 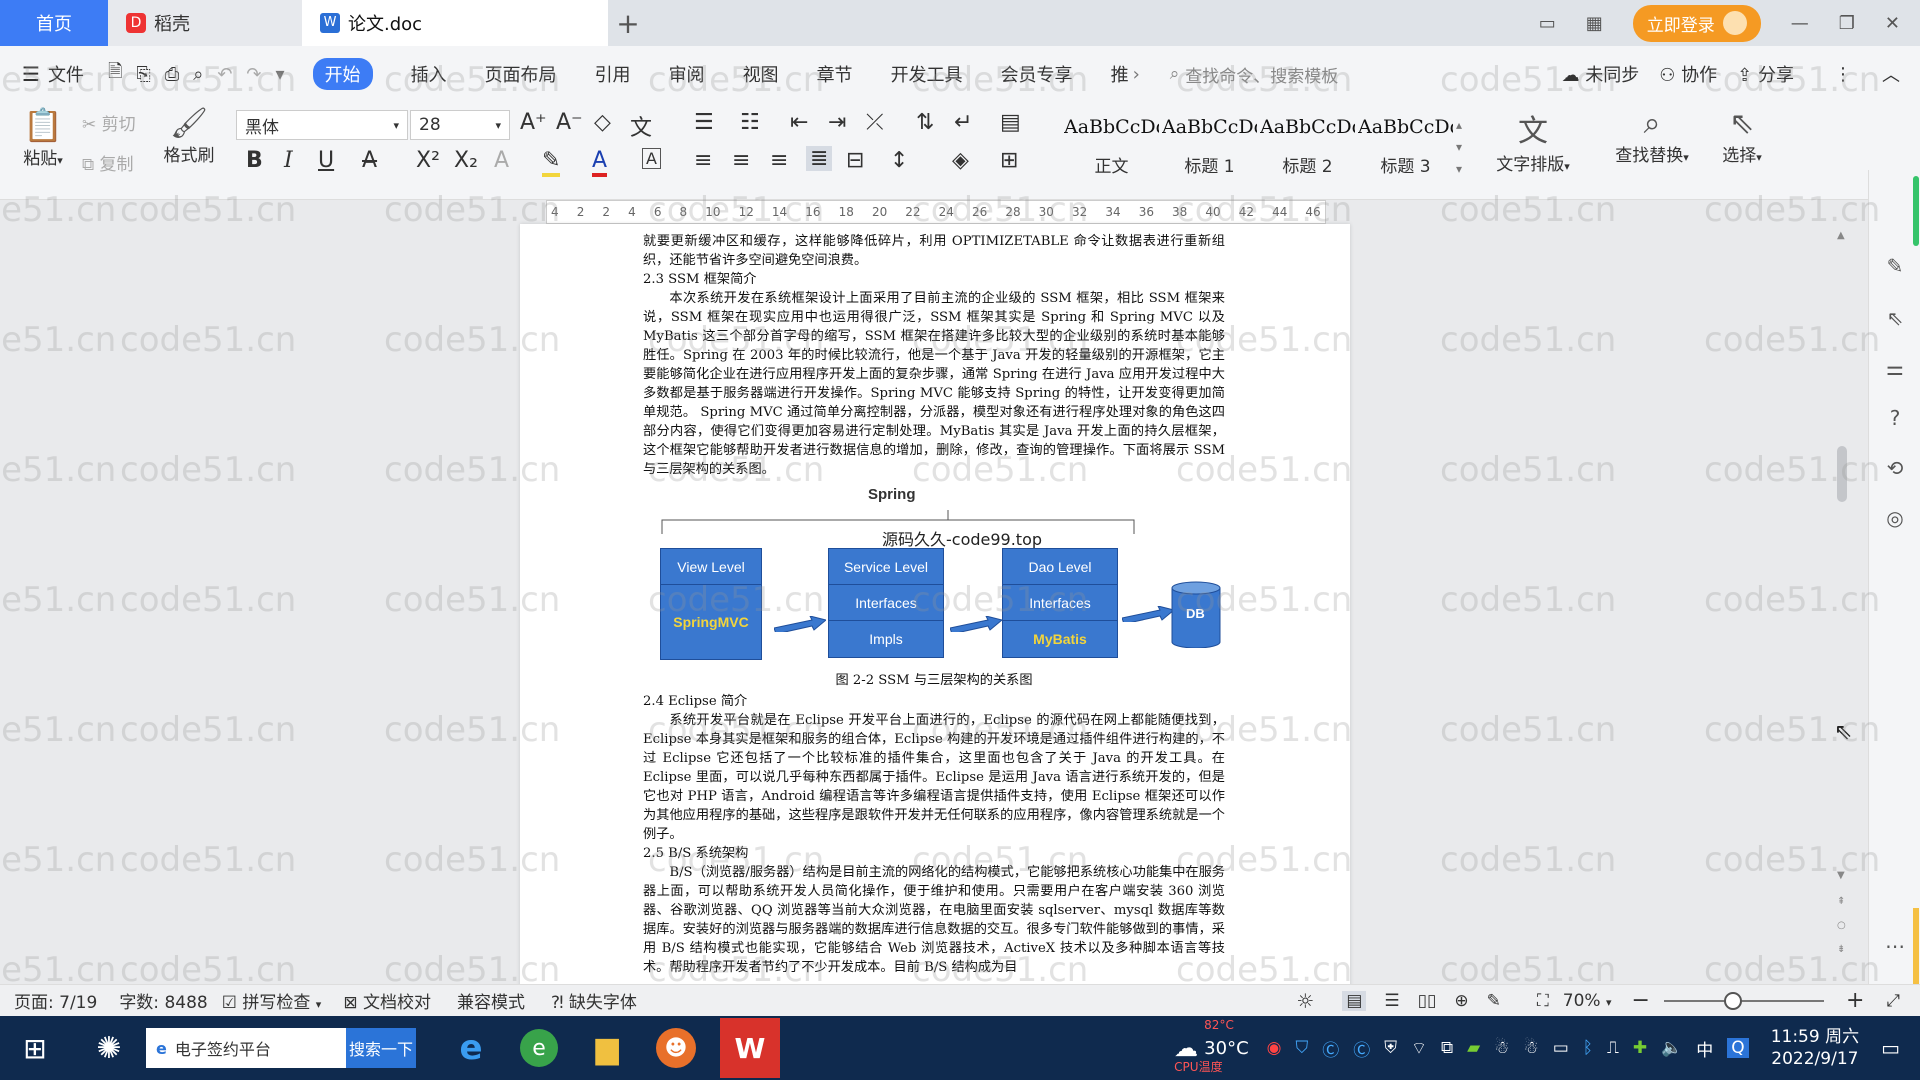 I want to click on style-gallery-scroll-icon: ▴ ▾ ▾, so click(x=1459, y=147).